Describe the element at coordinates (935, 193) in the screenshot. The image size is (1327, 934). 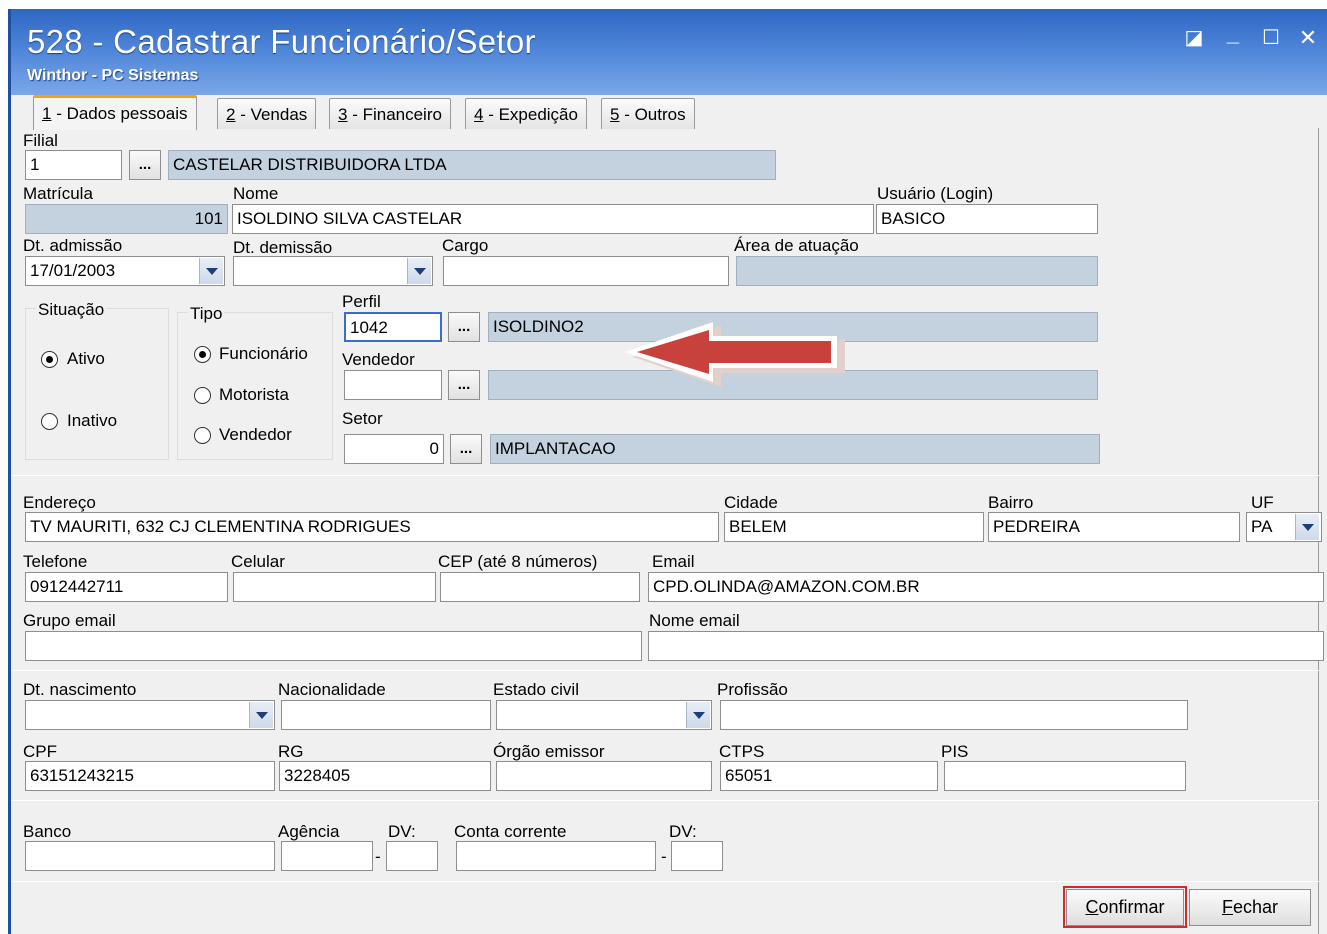
I see `usuario-label: Usuário (Login)` at that location.